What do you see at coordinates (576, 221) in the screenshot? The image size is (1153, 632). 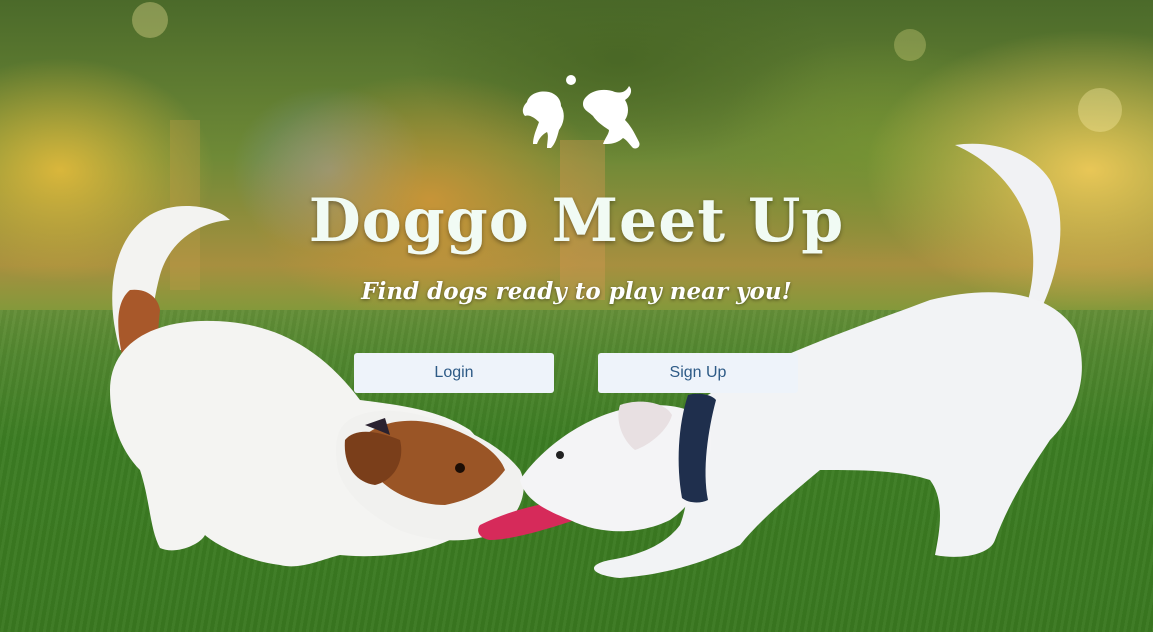 I see `page-title: Doggo Meet Up` at bounding box center [576, 221].